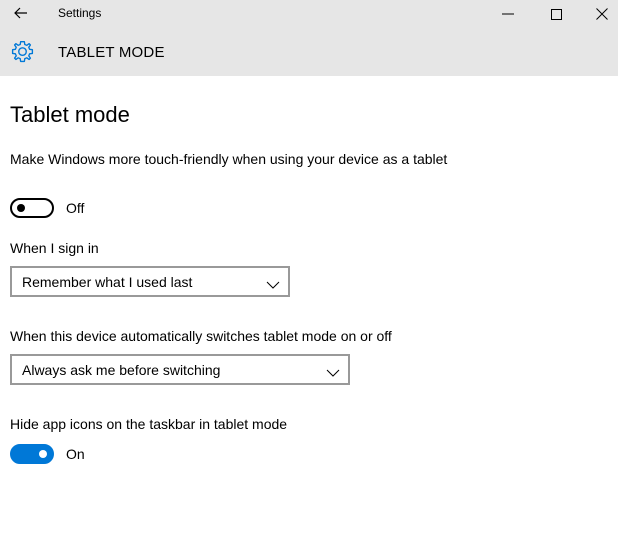 Image resolution: width=618 pixels, height=556 pixels. Describe the element at coordinates (75, 208) in the screenshot. I see `touch-friendly-state-label: Off` at that location.